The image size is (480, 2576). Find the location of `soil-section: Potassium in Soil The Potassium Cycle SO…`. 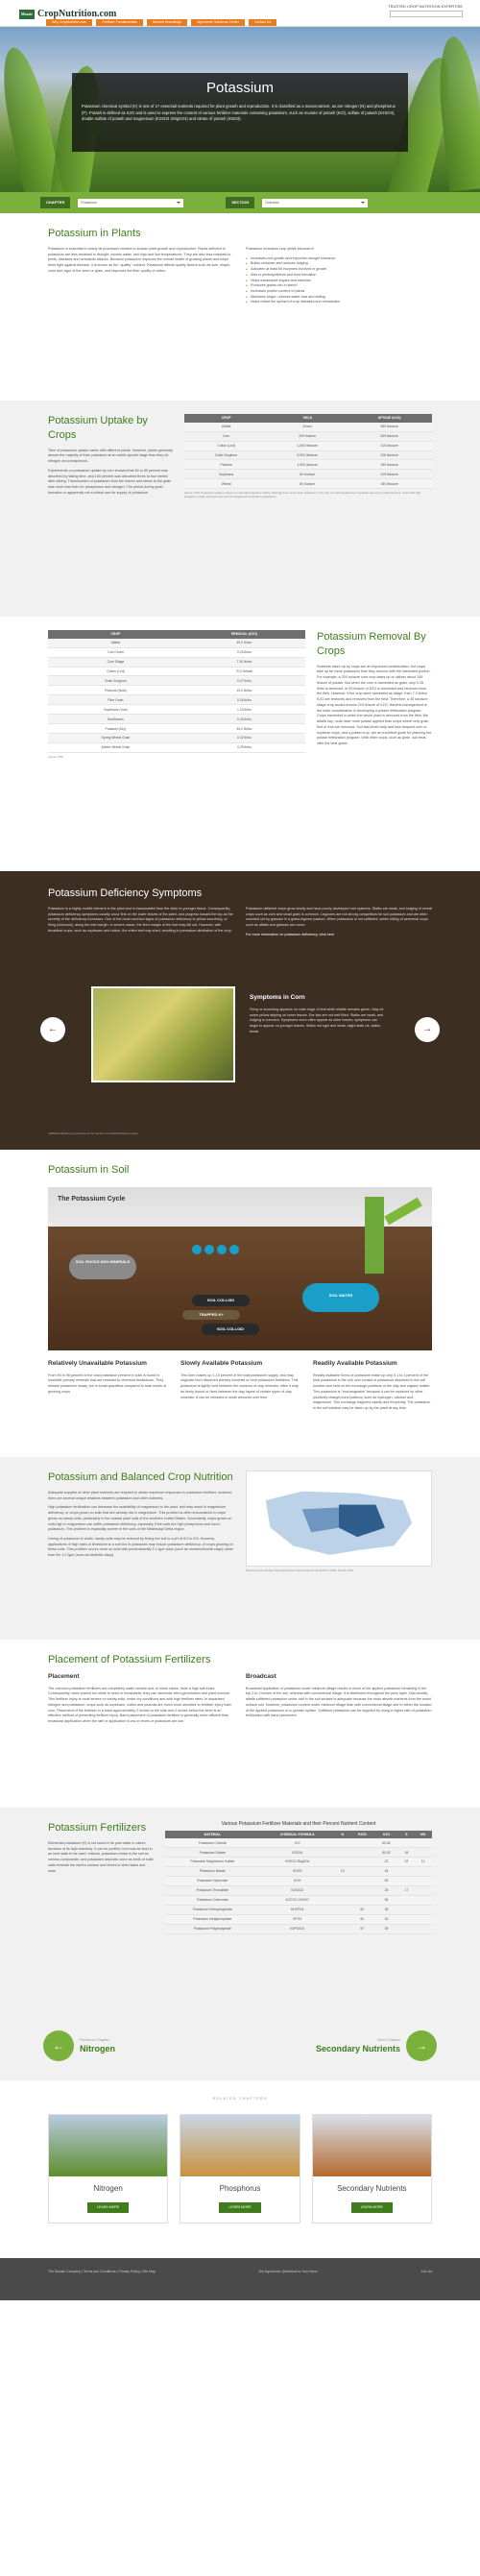

soil-section: Potassium in Soil The Potassium Cycle SO… is located at coordinates (240, 1304).